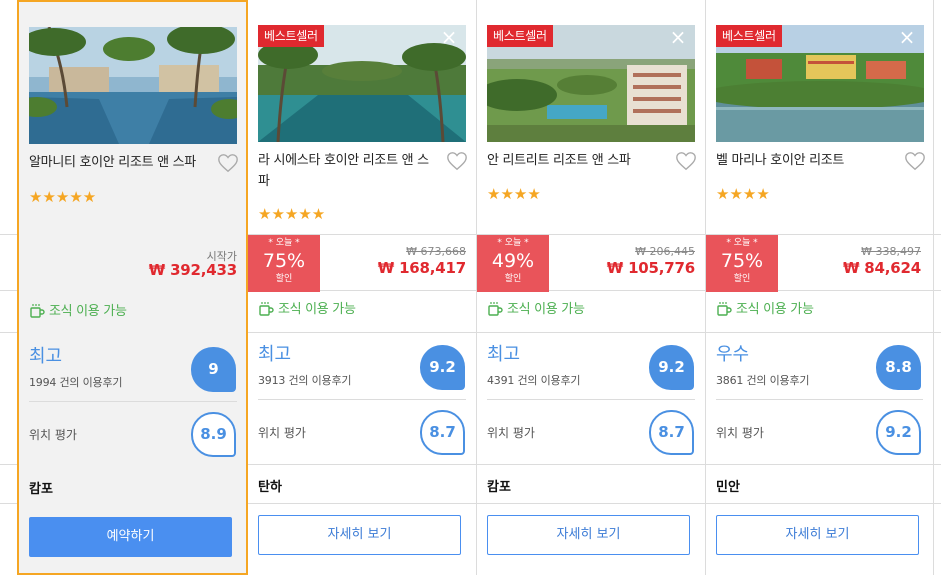  I want to click on review-score-badge: 8.8, so click(898, 367).